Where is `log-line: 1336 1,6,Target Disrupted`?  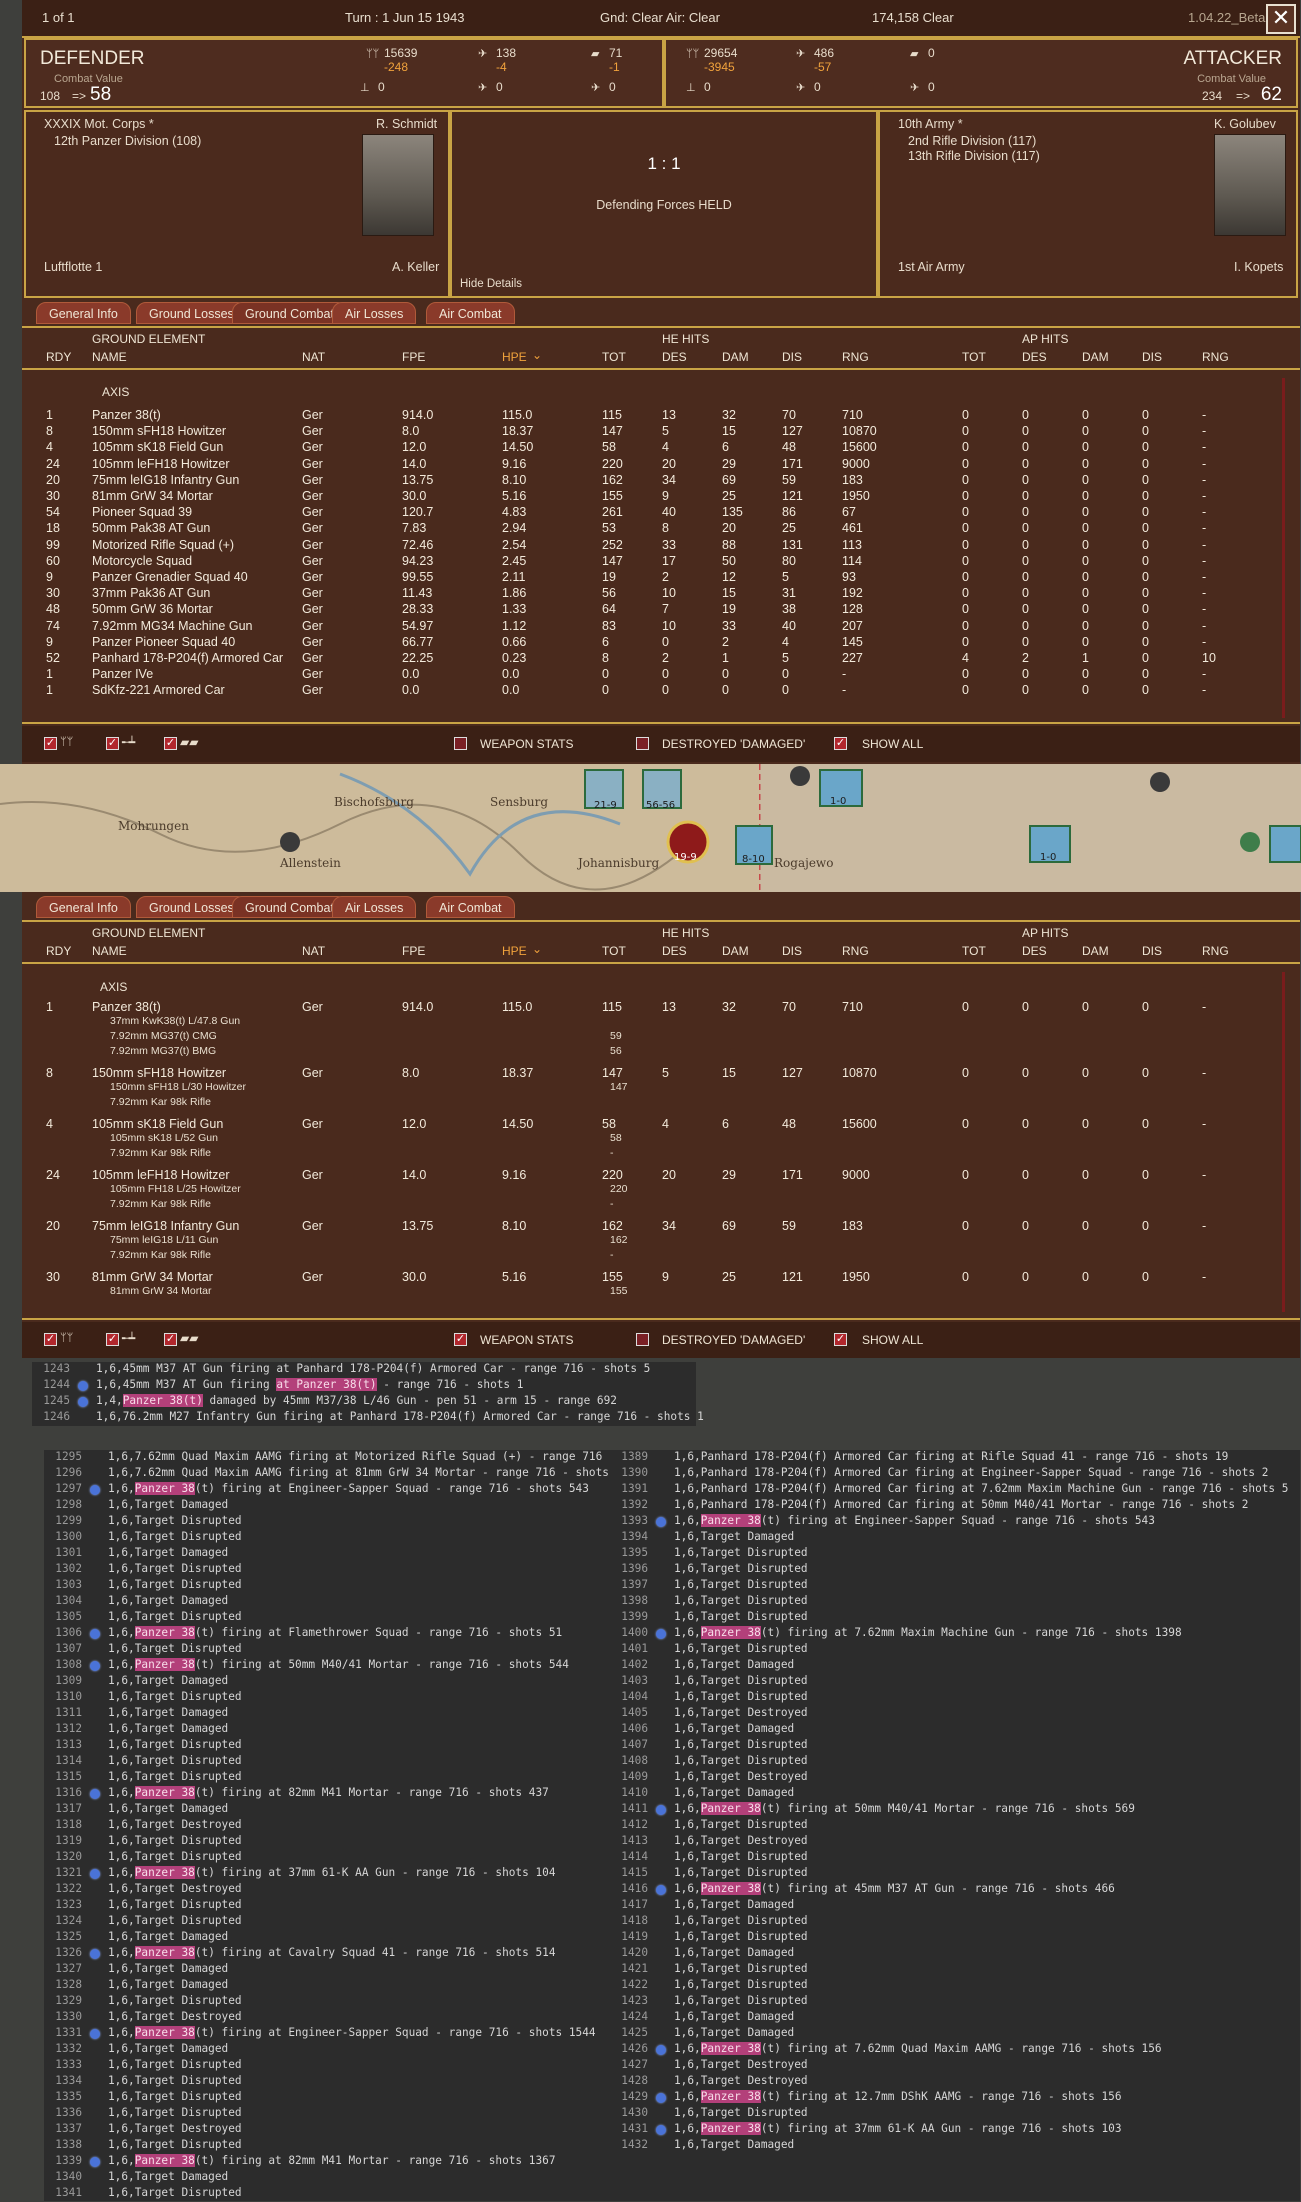 log-line: 1336 1,6,Target Disrupted is located at coordinates (329, 2114).